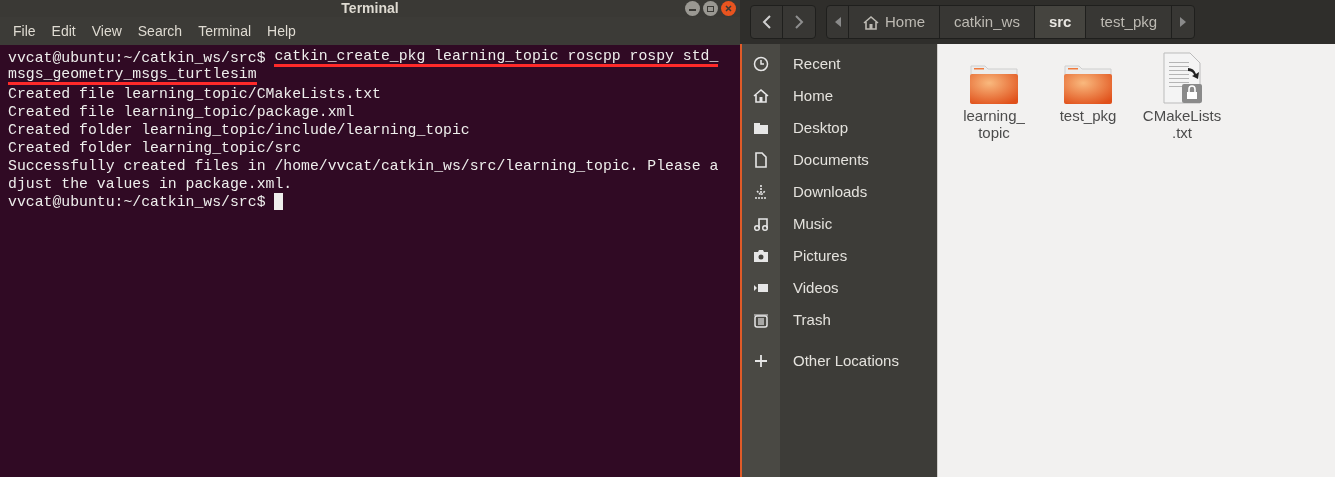 The image size is (1335, 477). What do you see at coordinates (1183, 22) in the screenshot?
I see `triangle-right-icon` at bounding box center [1183, 22].